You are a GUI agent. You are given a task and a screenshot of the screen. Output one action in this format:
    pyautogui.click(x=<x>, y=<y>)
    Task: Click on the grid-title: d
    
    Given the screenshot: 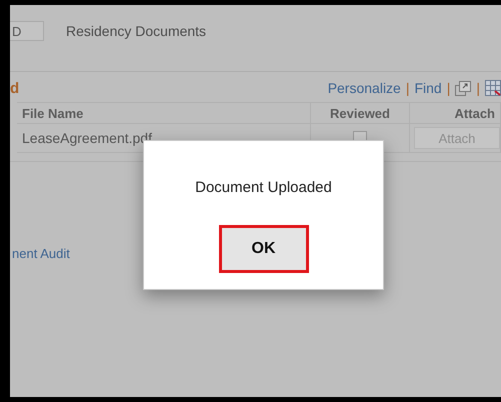 What is the action you would take?
    pyautogui.click(x=15, y=88)
    